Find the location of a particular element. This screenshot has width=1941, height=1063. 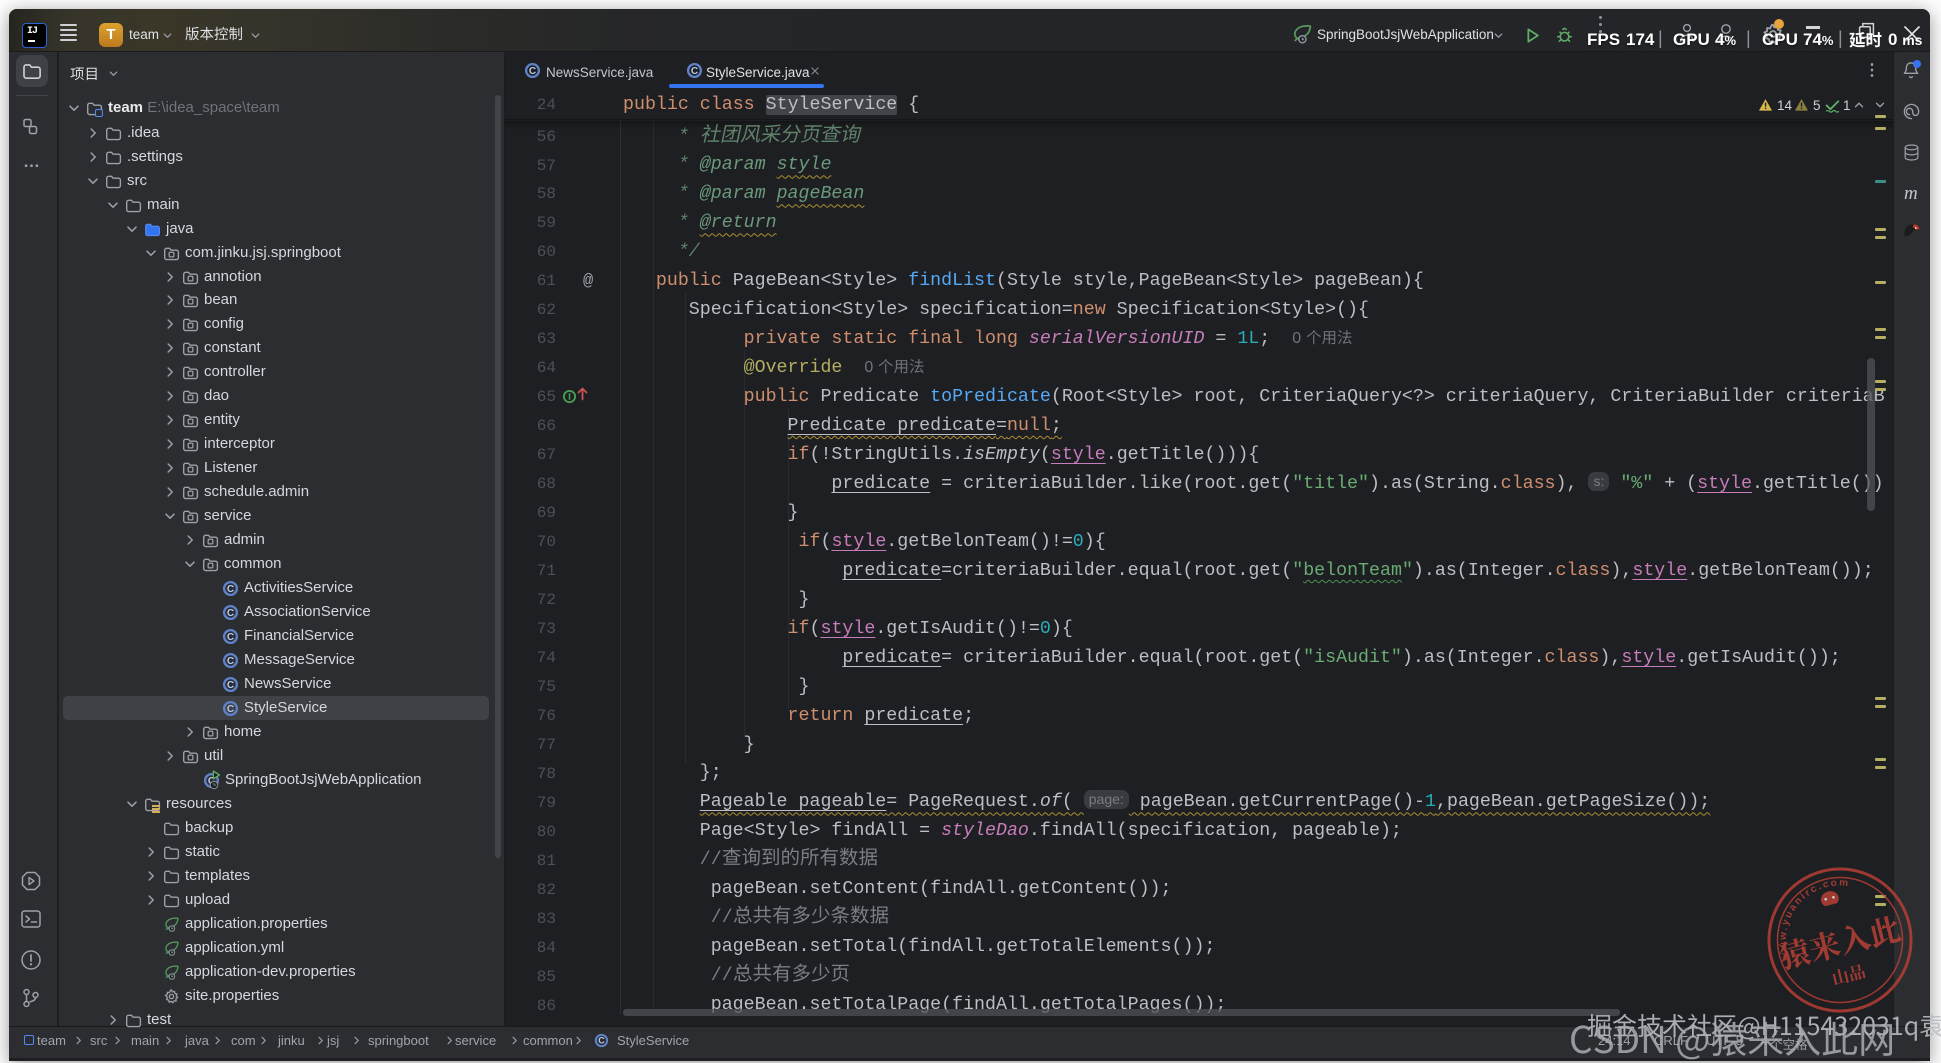

svg-text: www.yuanirc.com is located at coordinates (1816, 917).